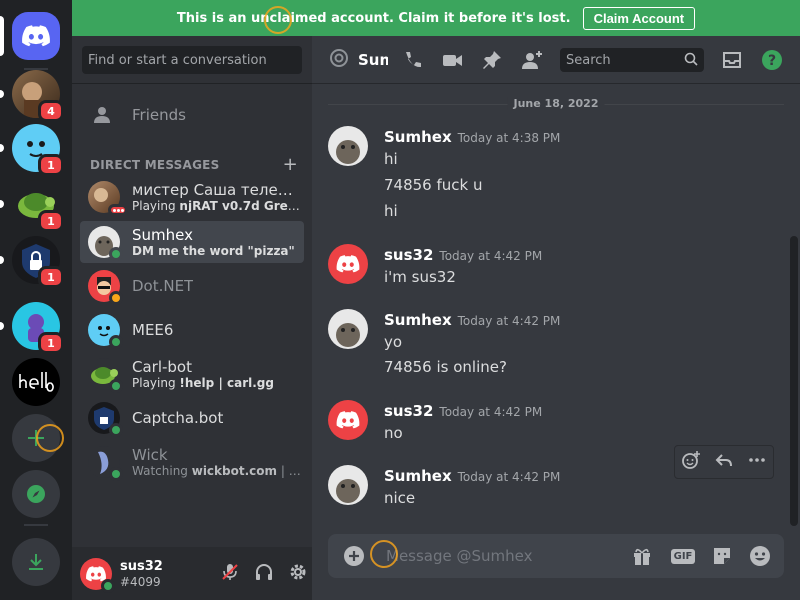 The image size is (800, 600). Describe the element at coordinates (36, 525) in the screenshot. I see `rail-divider` at that location.